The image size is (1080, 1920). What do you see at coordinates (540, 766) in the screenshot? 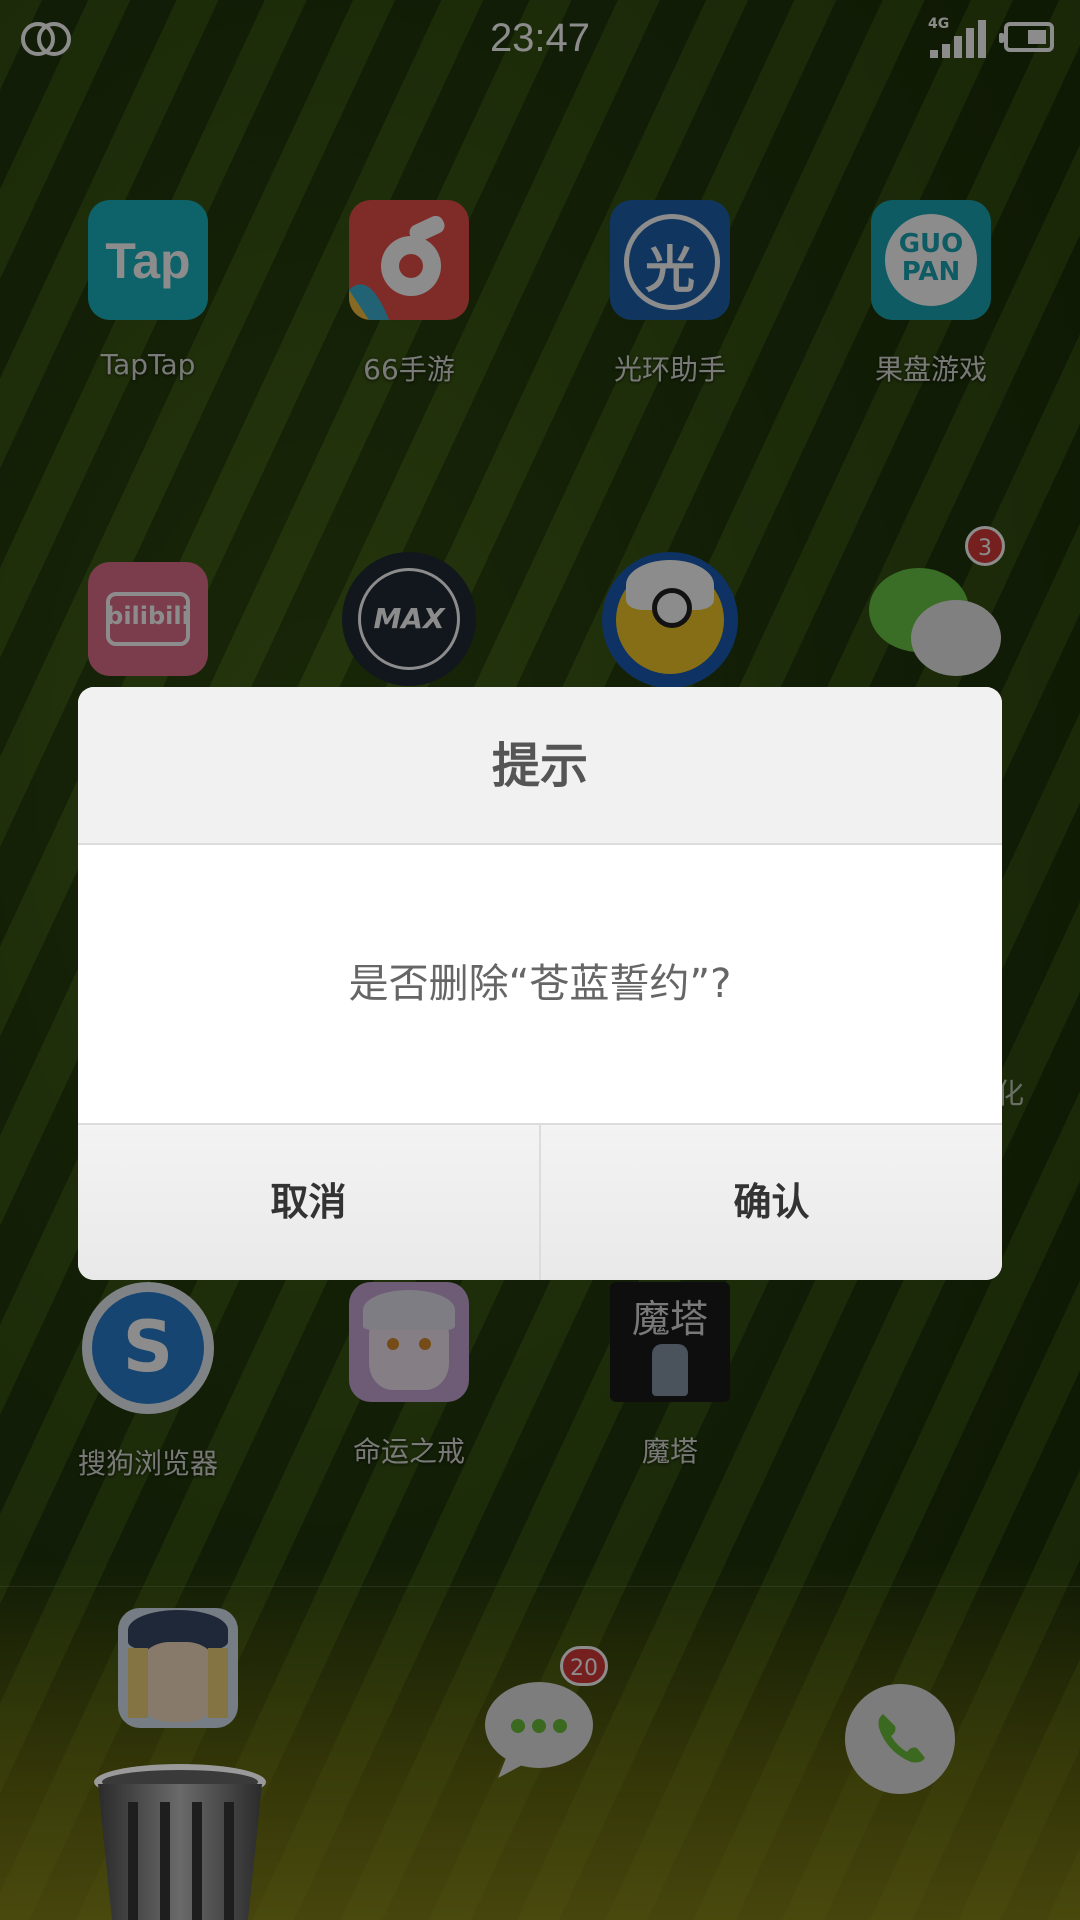
I see `dialog-title: 提示` at bounding box center [540, 766].